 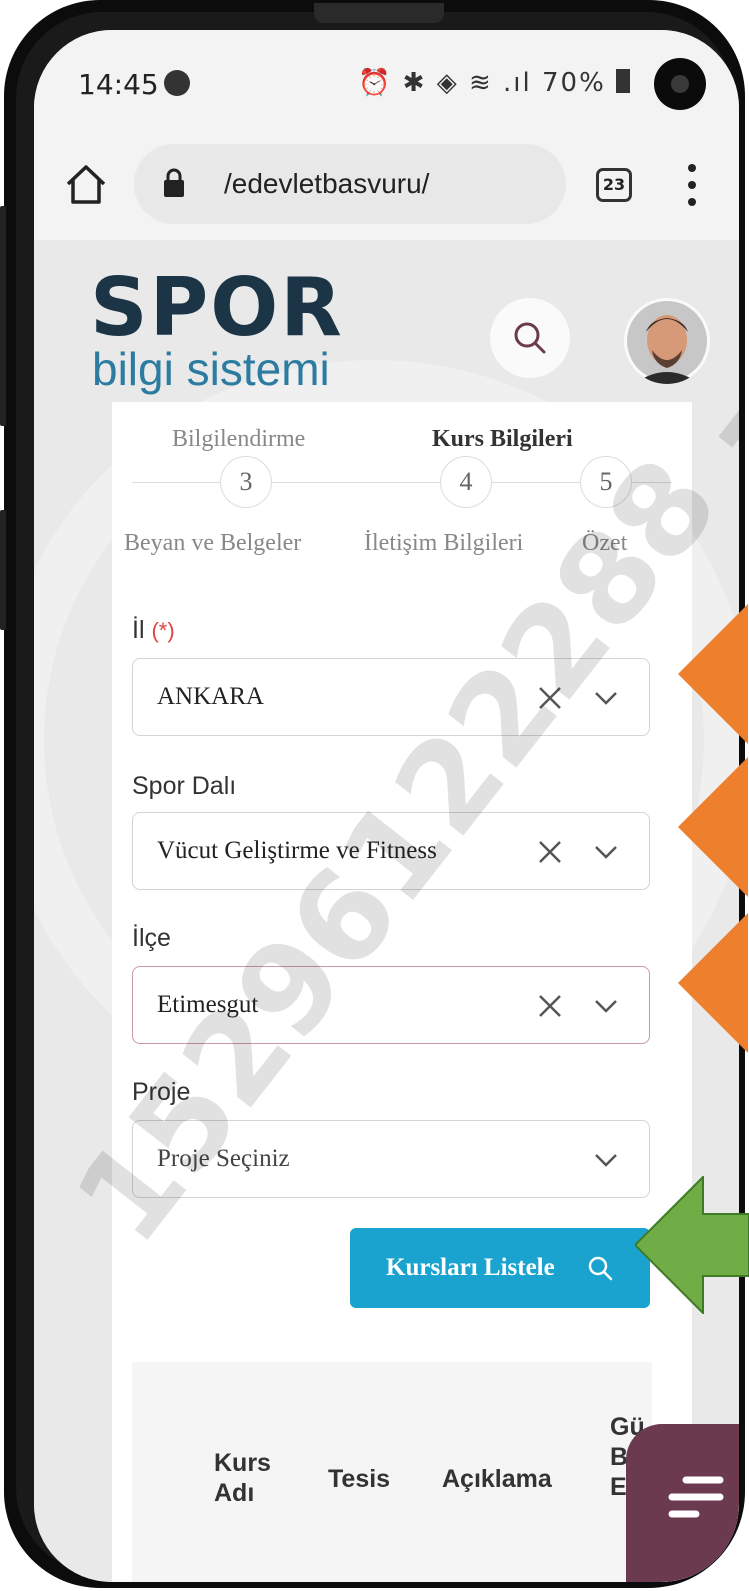 What do you see at coordinates (254, 1478) in the screenshot?
I see `column-header-kurs-adi: Kurs Adı` at bounding box center [254, 1478].